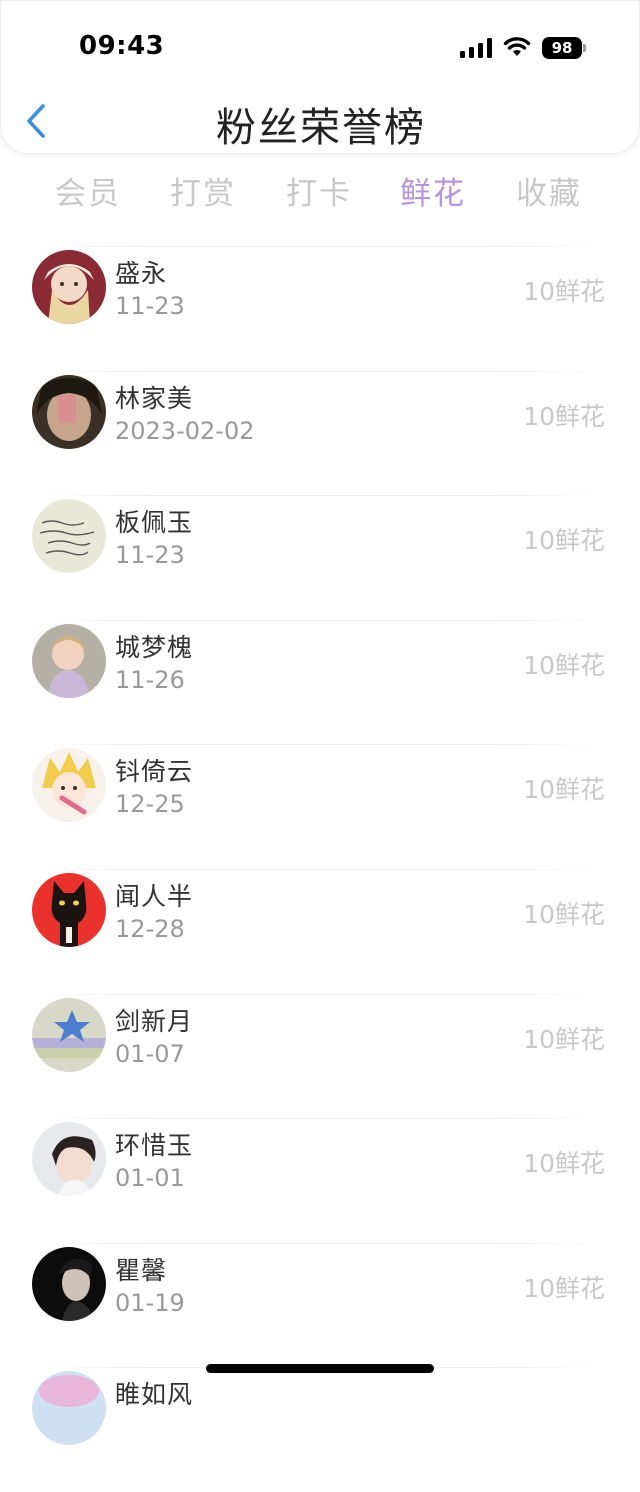 This screenshot has width=640, height=1492. Describe the element at coordinates (320, 308) in the screenshot. I see `list-item: 盛永 11-23 10鲜花` at that location.